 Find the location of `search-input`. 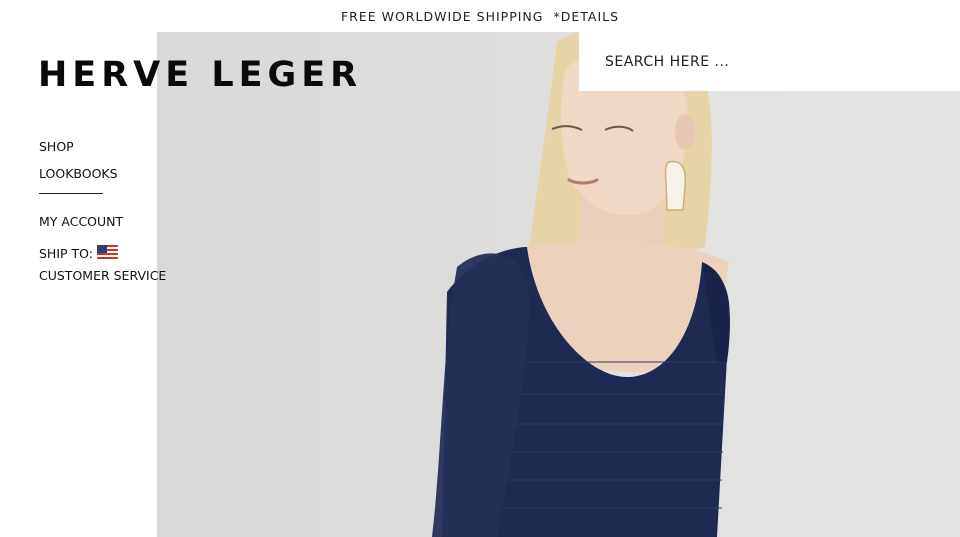

search-input is located at coordinates (770, 61).